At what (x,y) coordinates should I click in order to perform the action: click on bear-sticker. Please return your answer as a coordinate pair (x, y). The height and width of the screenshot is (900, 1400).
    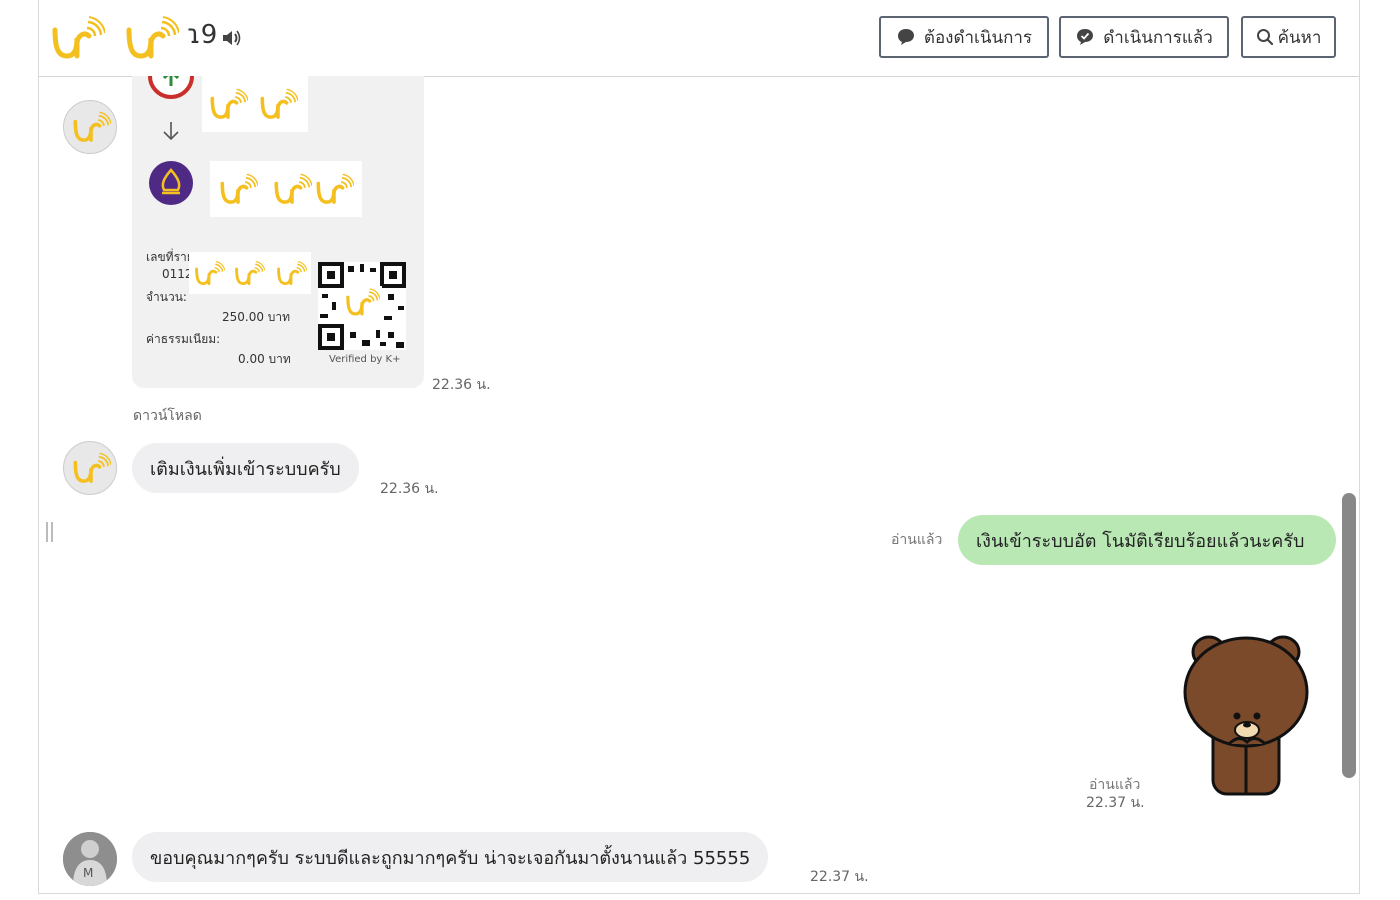
    Looking at the image, I should click on (1246, 716).